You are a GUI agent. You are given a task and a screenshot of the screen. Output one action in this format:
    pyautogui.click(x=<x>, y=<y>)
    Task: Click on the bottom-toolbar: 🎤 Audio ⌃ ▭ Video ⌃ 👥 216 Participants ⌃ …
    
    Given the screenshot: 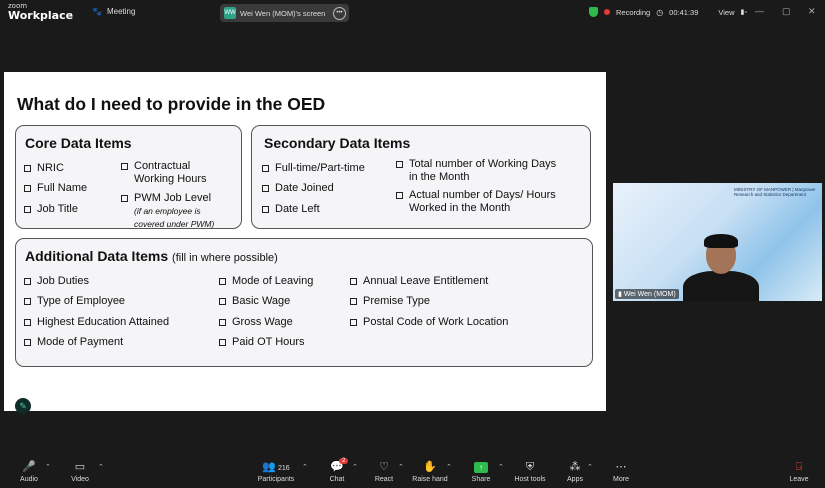 What is the action you would take?
    pyautogui.click(x=412, y=471)
    